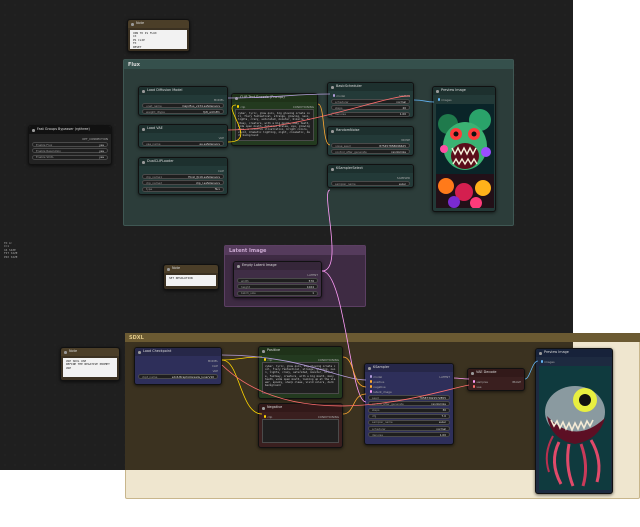 The width and height of the screenshot is (640, 527). What do you see at coordinates (140, 23) in the screenshot?
I see `note-1-title: Note` at bounding box center [140, 23].